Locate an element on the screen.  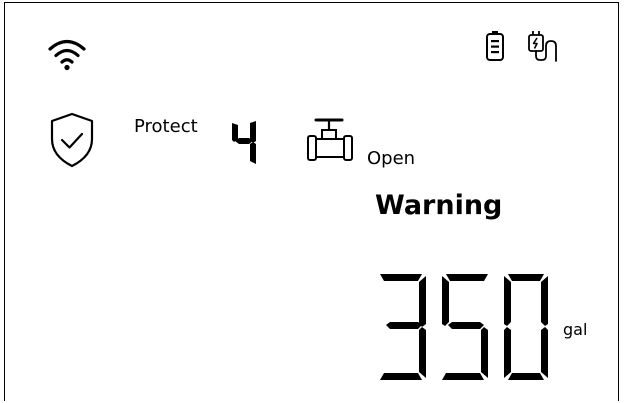
protect-level-digit: 4 is located at coordinates (244, 145).